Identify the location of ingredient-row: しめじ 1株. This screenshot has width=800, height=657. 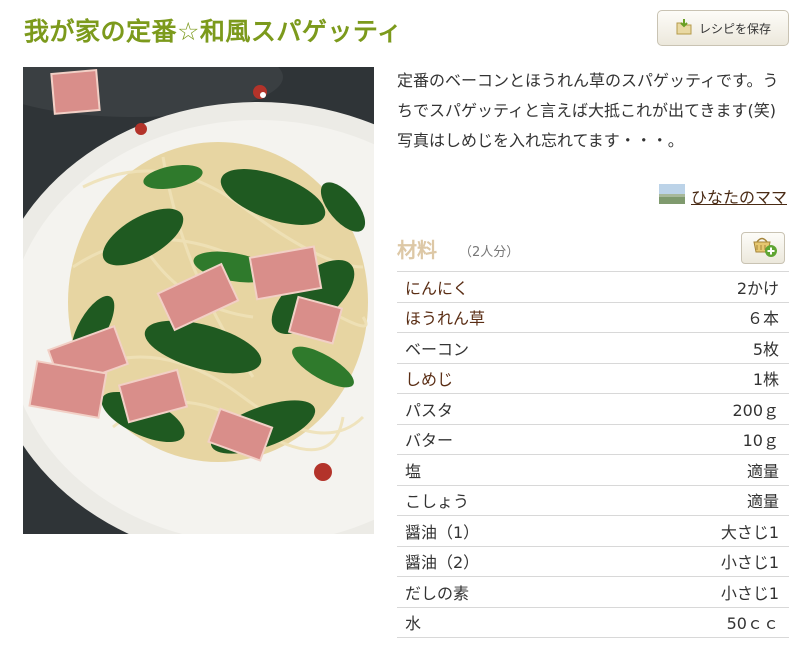
(593, 379).